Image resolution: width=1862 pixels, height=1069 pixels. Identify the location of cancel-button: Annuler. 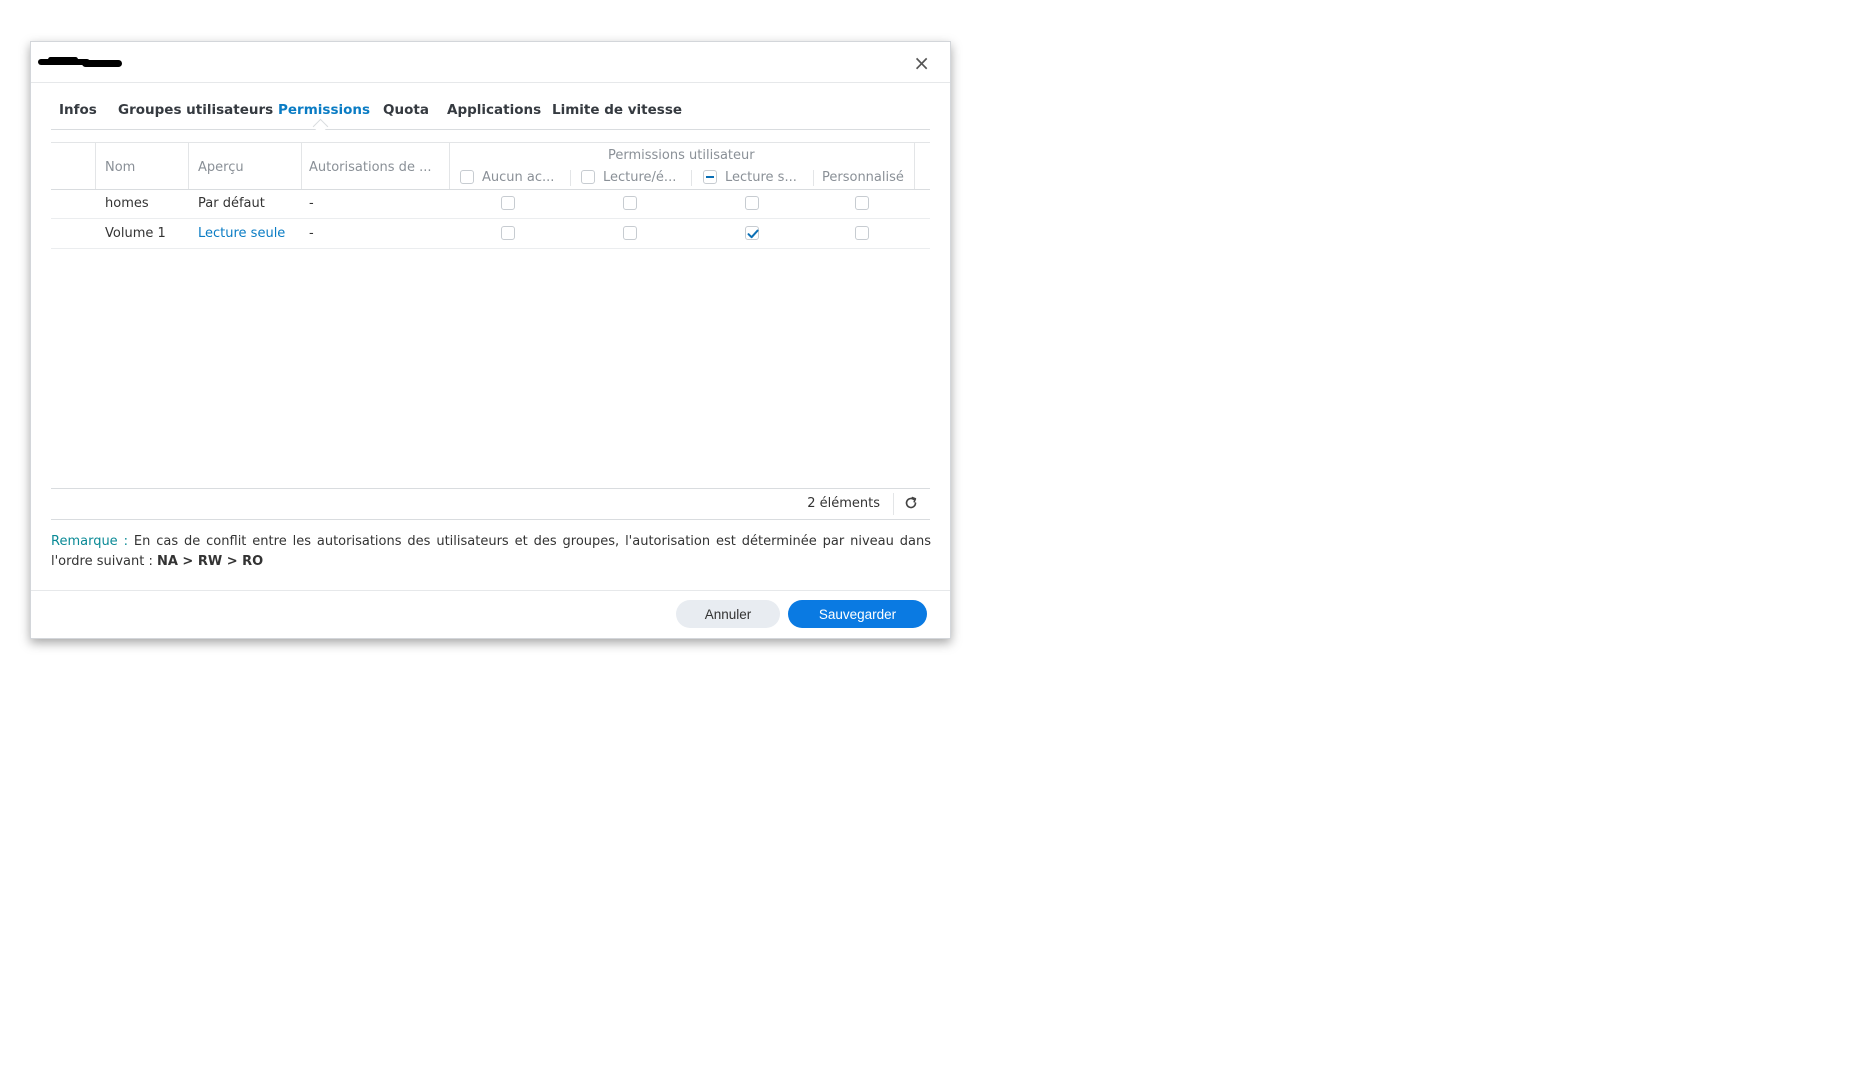
(728, 614).